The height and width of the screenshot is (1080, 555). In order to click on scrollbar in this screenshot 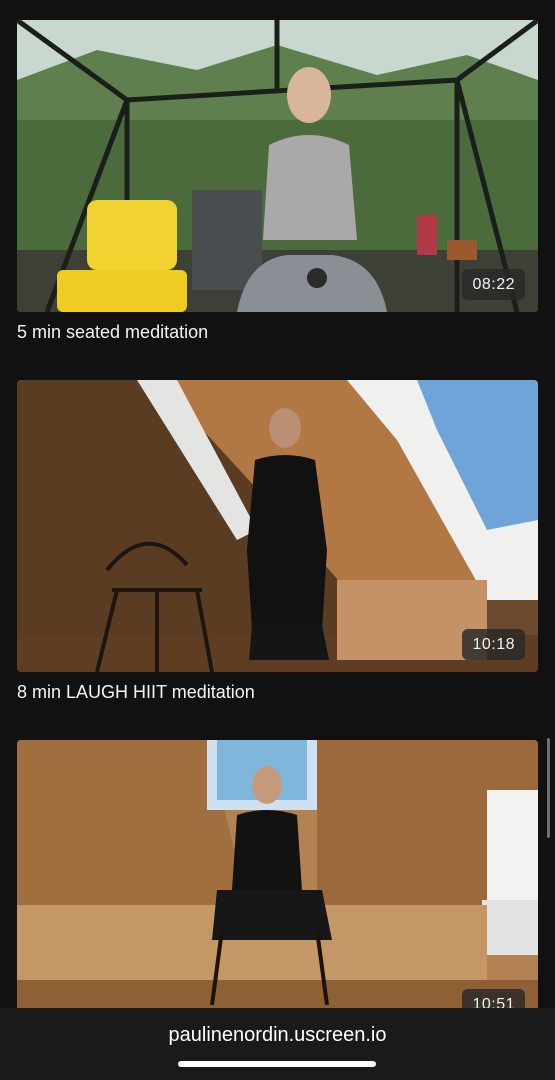, I will do `click(548, 788)`.